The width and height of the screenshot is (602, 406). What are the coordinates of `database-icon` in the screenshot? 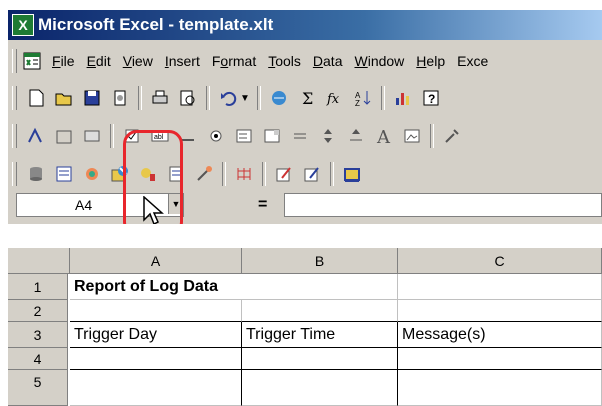 It's located at (36, 174).